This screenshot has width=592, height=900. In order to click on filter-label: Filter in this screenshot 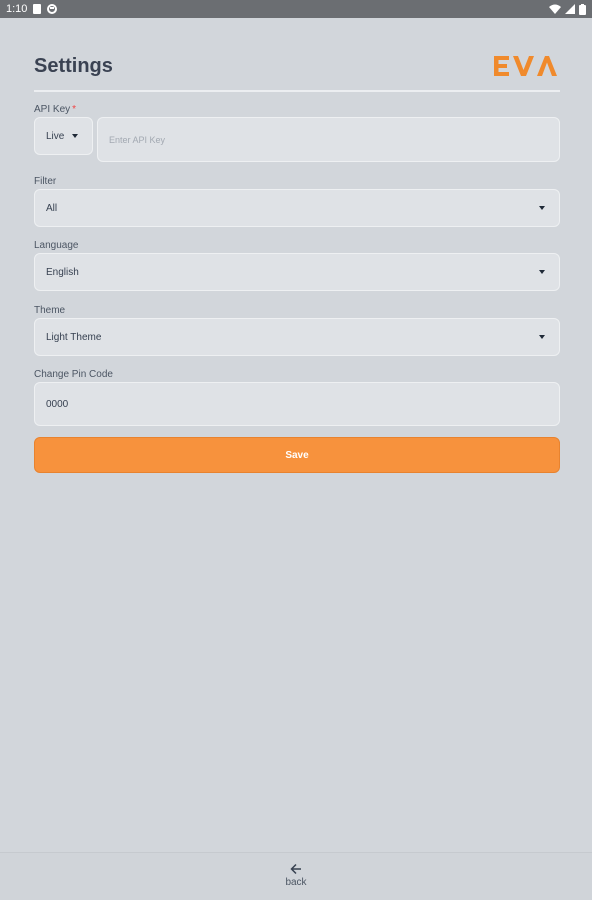, I will do `click(45, 181)`.